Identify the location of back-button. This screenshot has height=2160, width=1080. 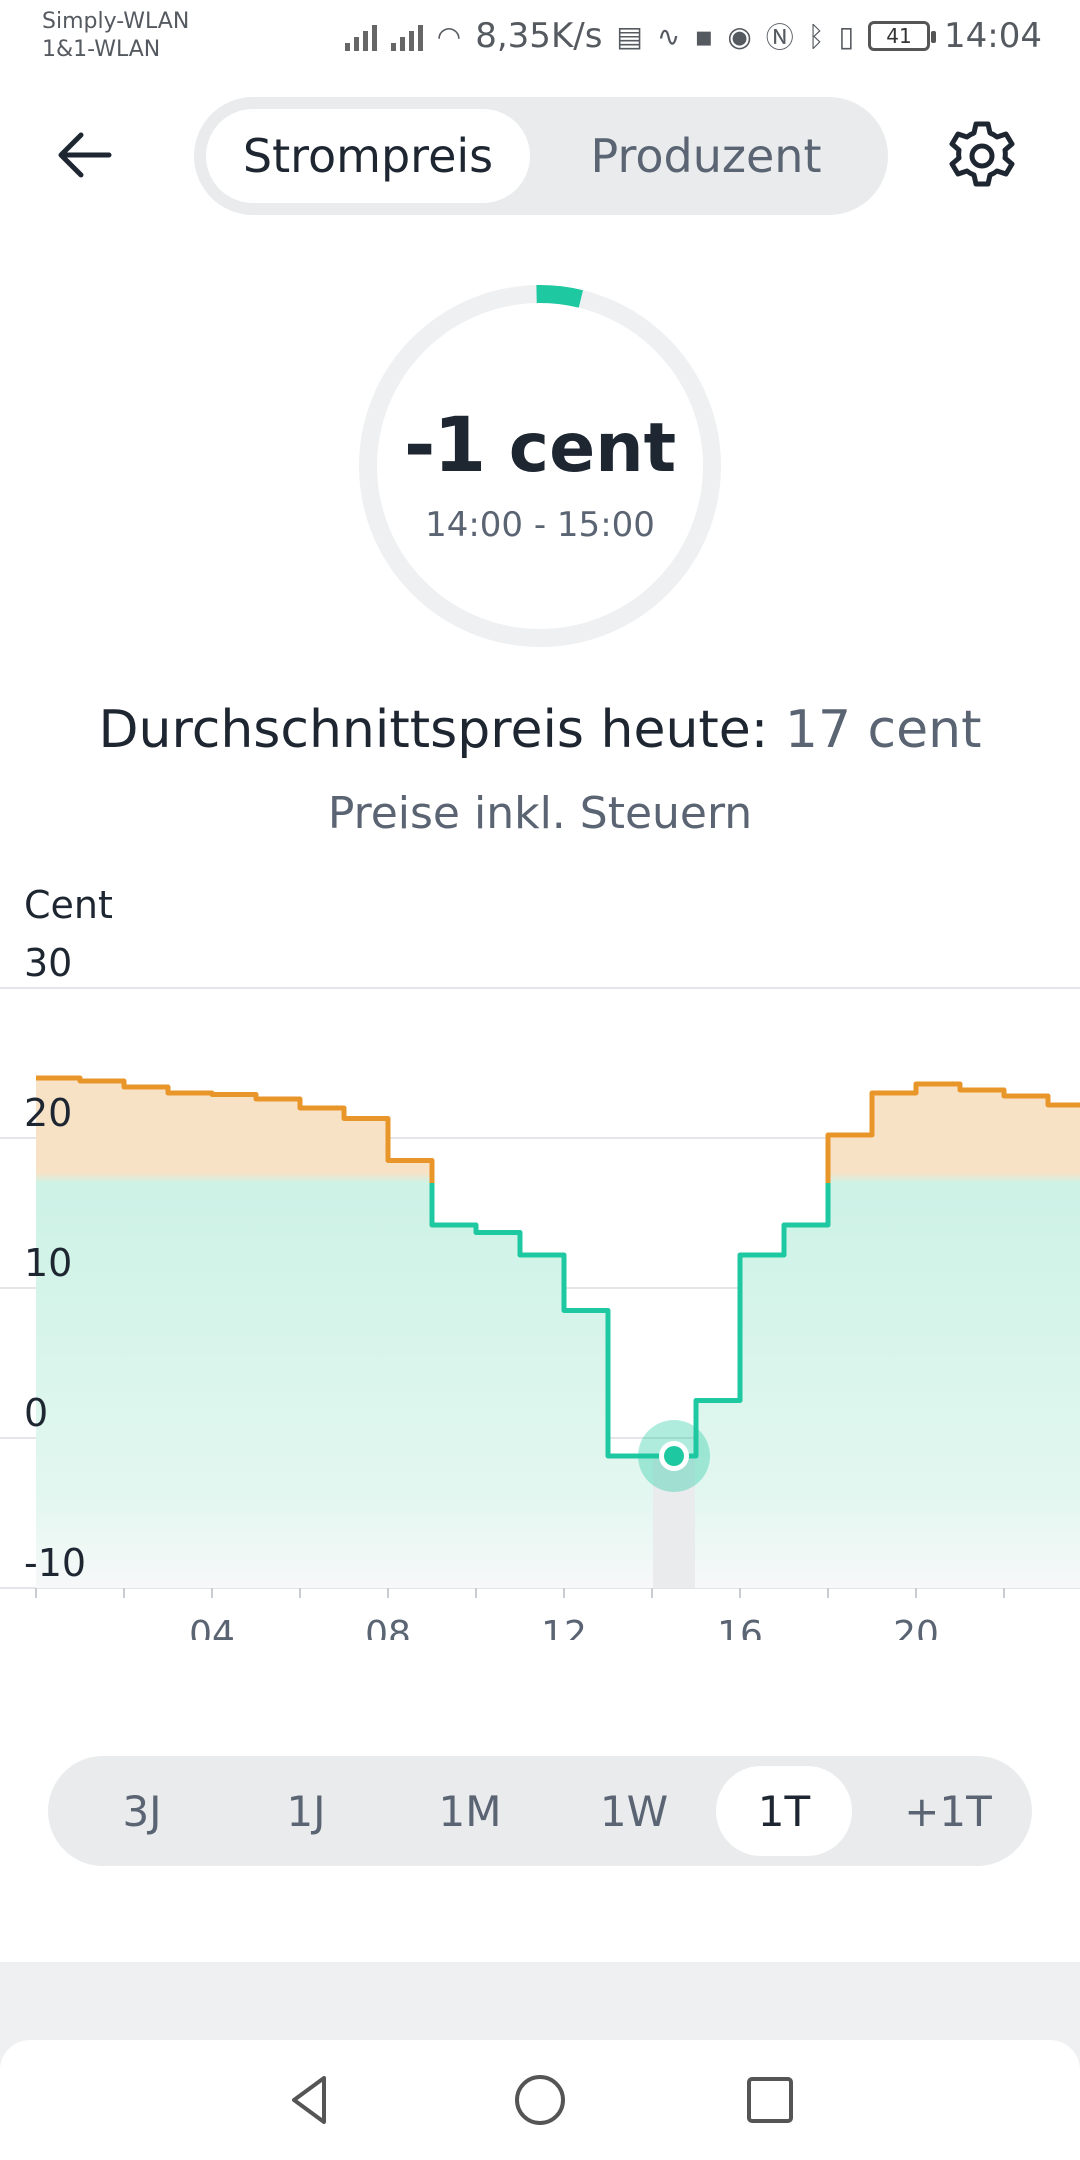
(85, 155).